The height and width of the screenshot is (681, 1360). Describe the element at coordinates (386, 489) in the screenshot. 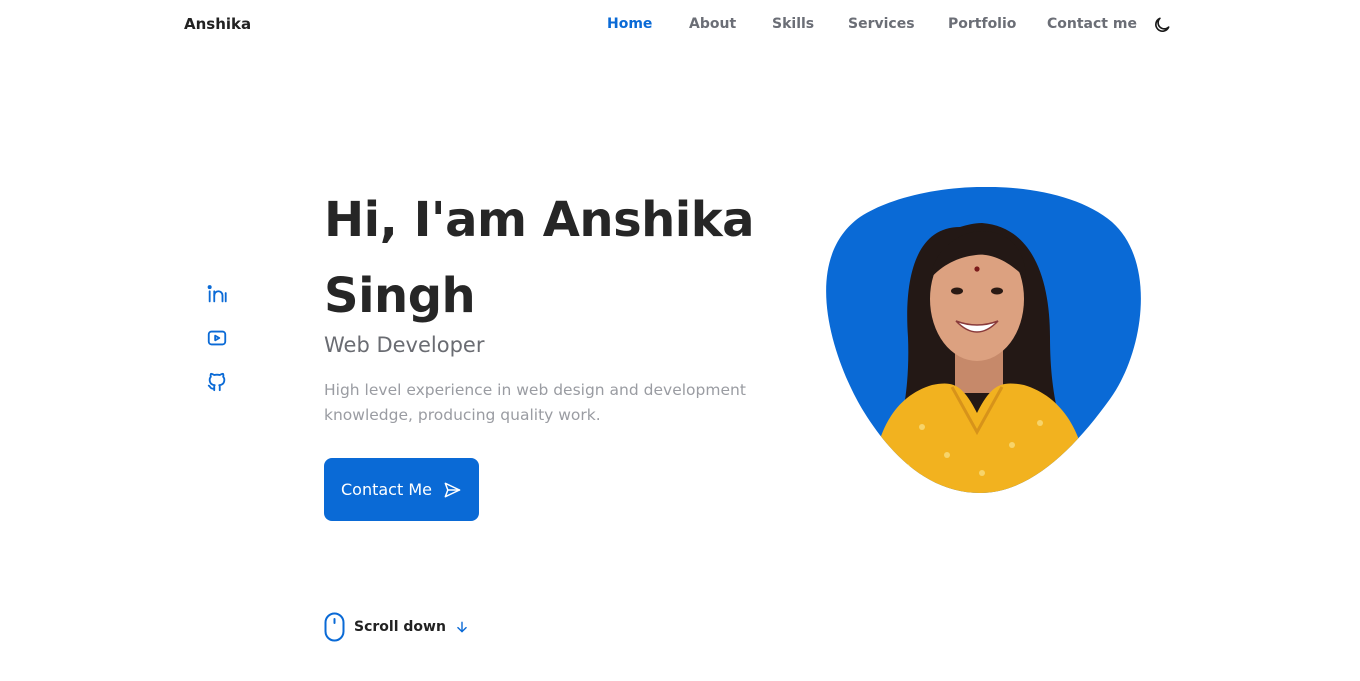

I see `contact-me-label: Contact Me` at that location.